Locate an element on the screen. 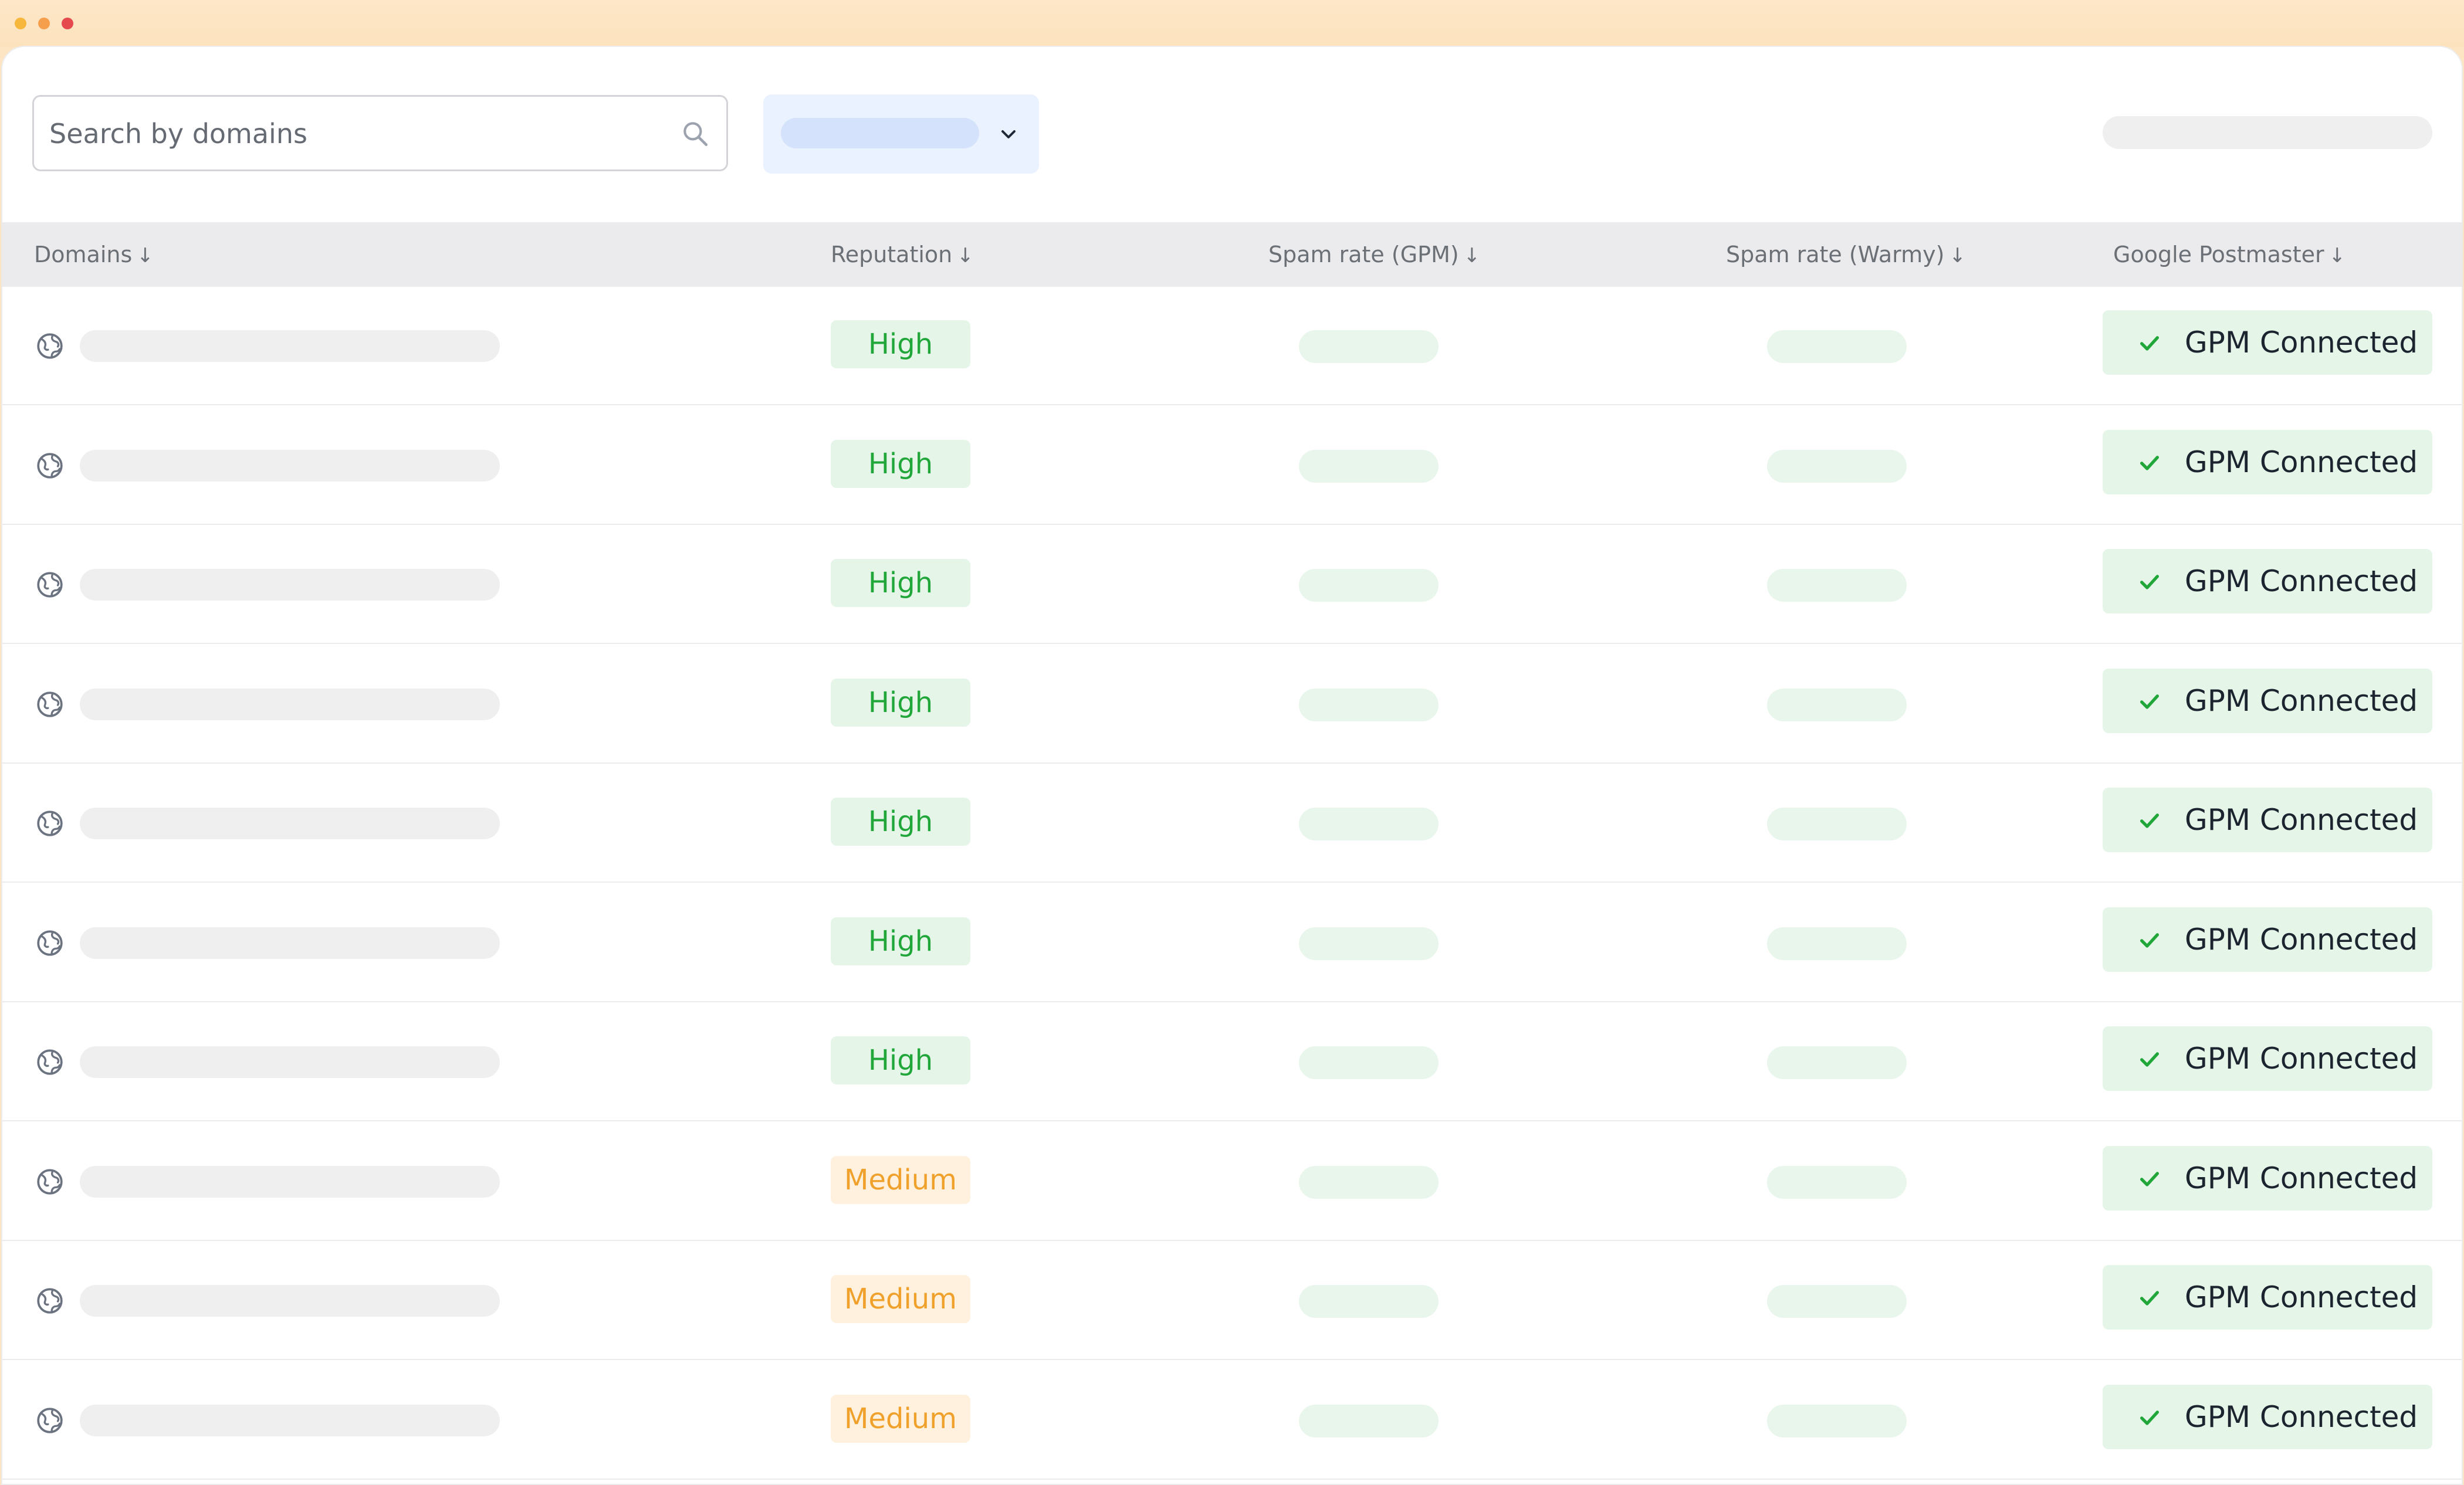 Image resolution: width=2464 pixels, height=1485 pixels. search-icon is located at coordinates (696, 133).